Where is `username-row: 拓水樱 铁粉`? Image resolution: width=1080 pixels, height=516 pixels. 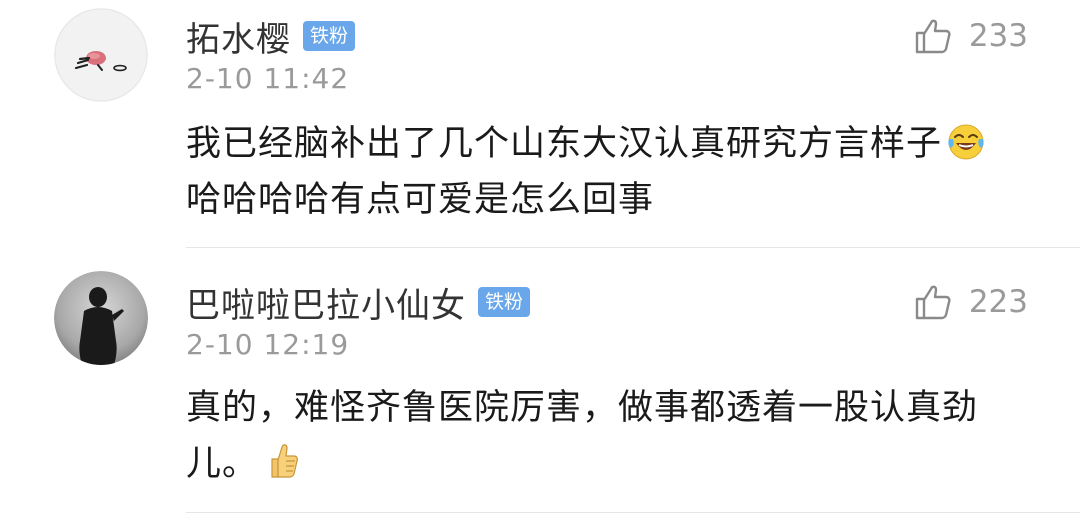 username-row: 拓水樱 铁粉 is located at coordinates (271, 36).